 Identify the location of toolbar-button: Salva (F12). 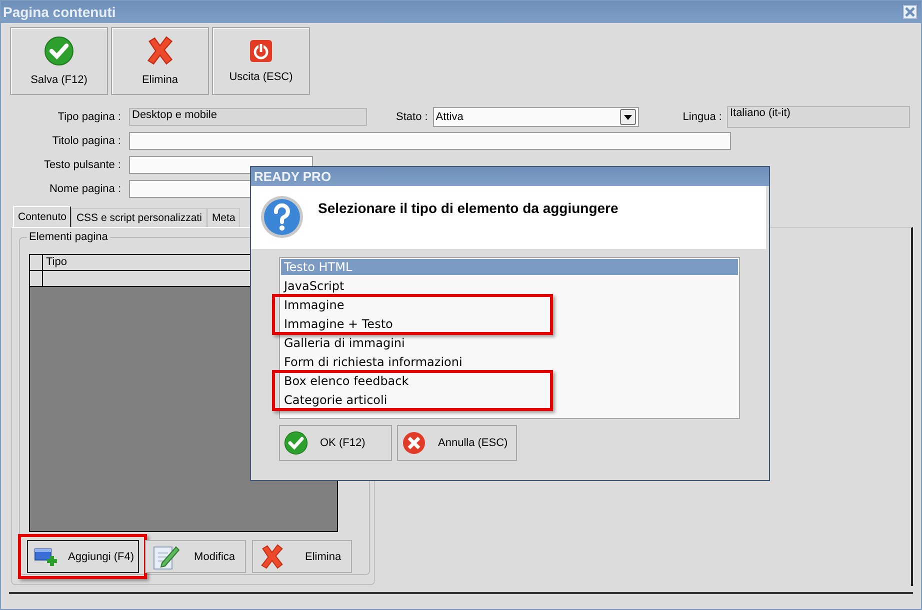
(59, 61).